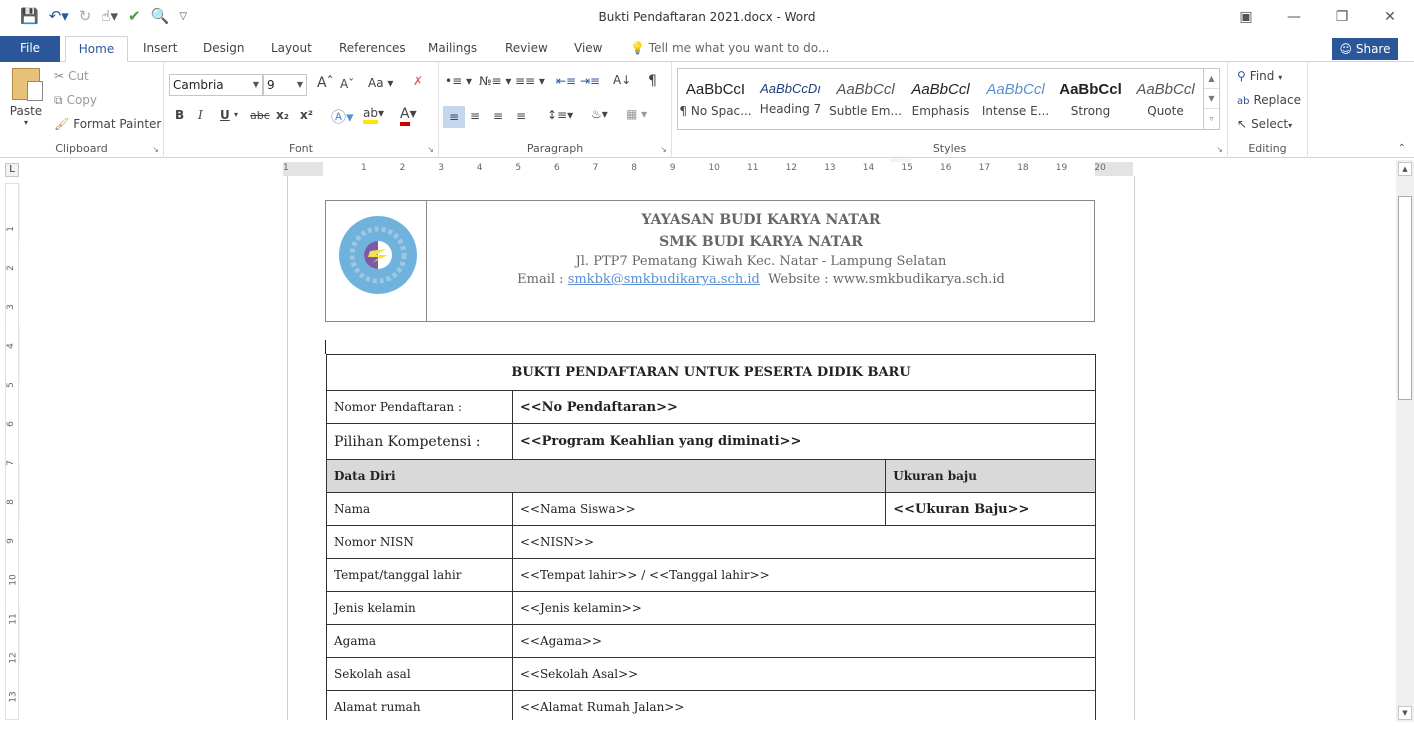  What do you see at coordinates (940, 99) in the screenshot?
I see `style-emphasis: AaBbCcl Emphasis` at bounding box center [940, 99].